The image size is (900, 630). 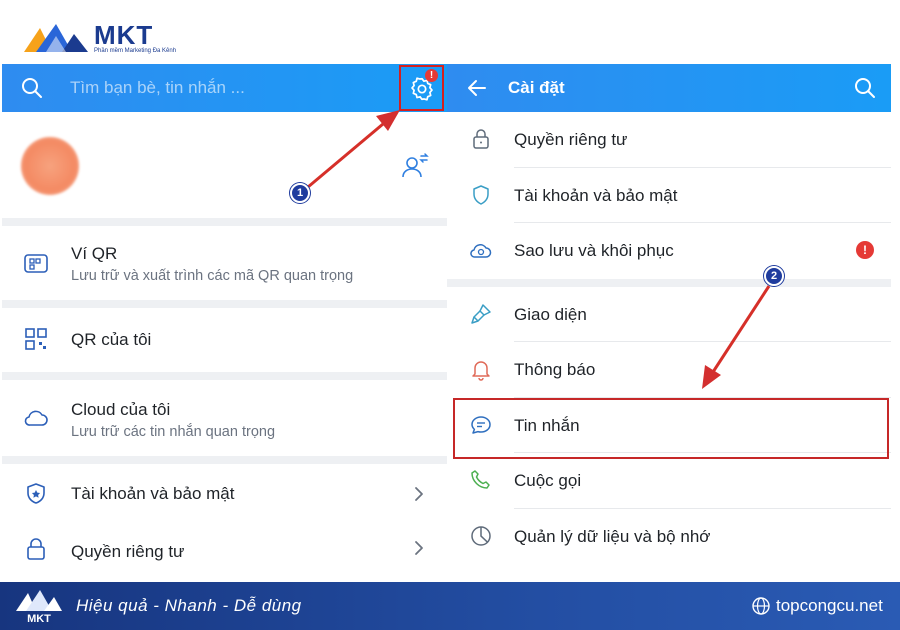 I want to click on settings-item-label: Giao diện, so click(x=550, y=314).